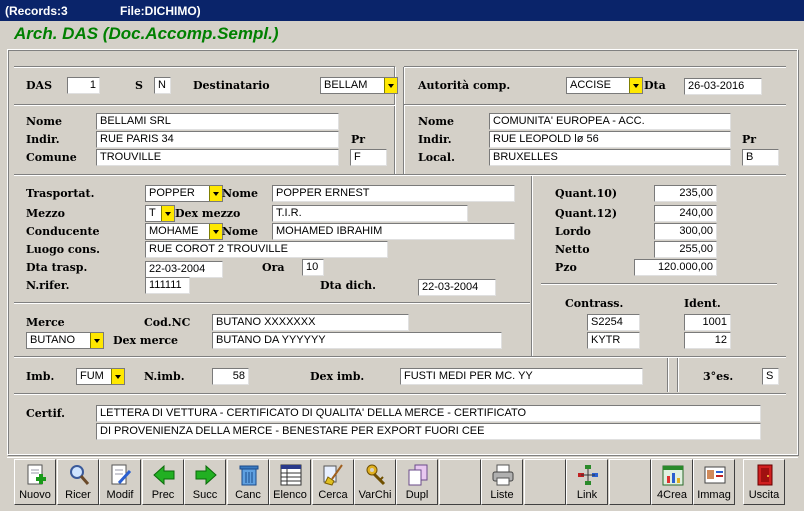 The image size is (804, 511). What do you see at coordinates (368, 157) in the screenshot?
I see `dest-pr-field: F` at bounding box center [368, 157].